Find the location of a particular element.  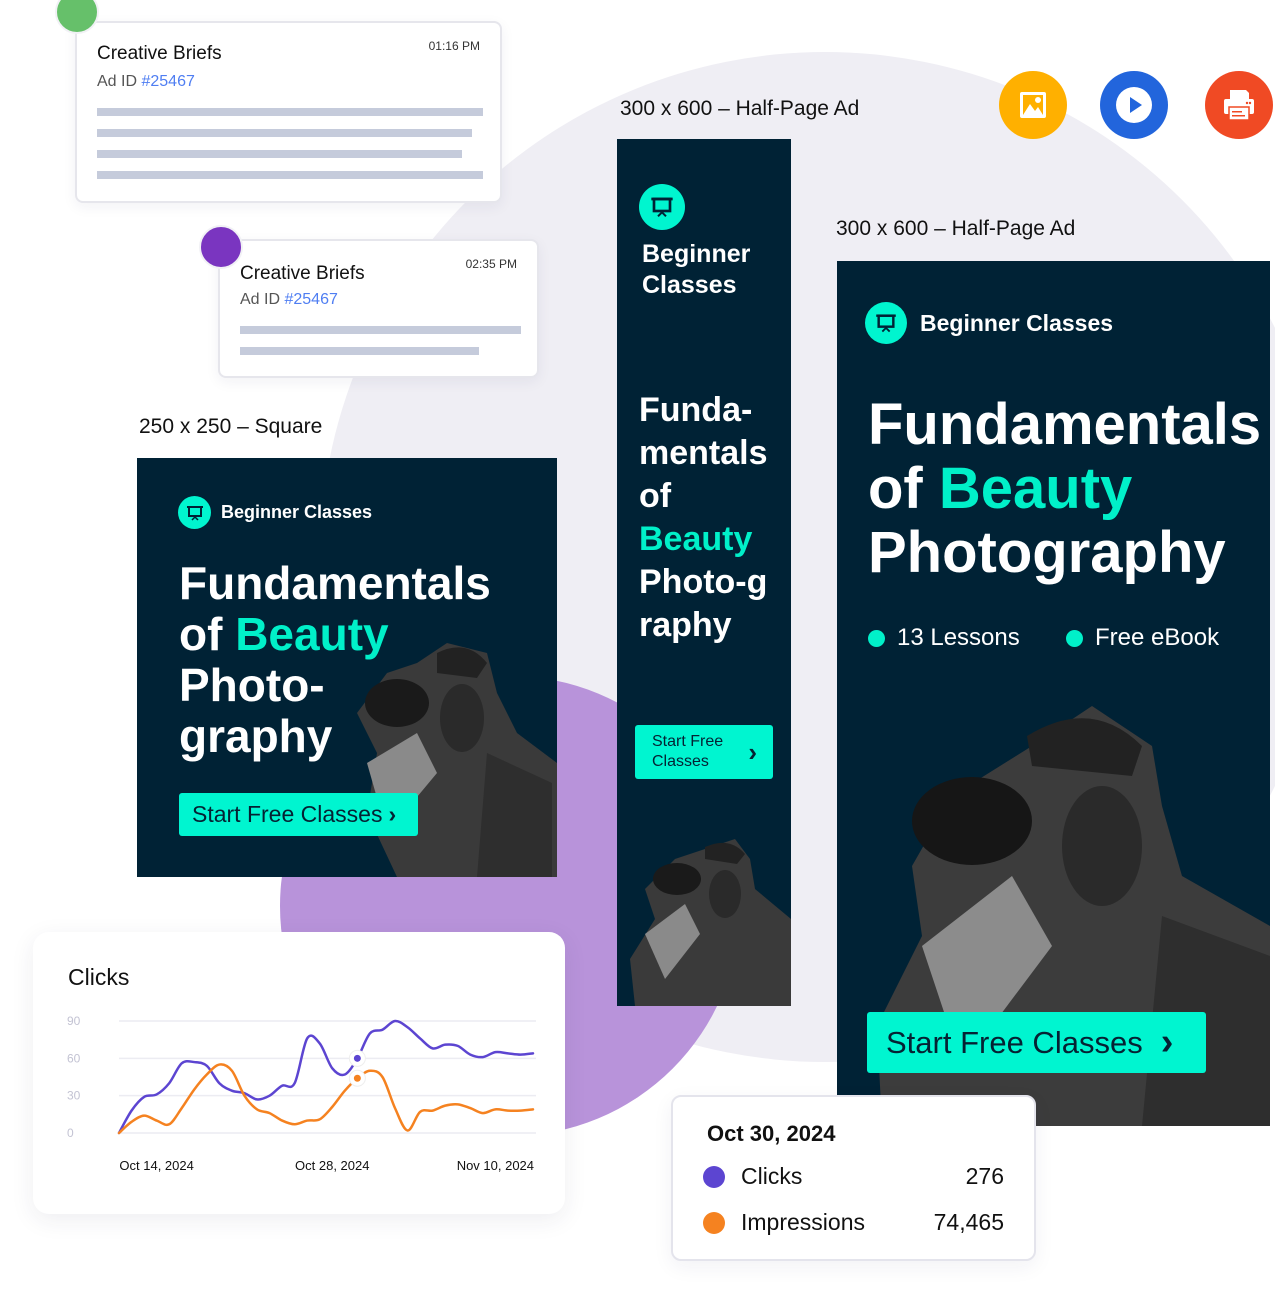

series-line-impressions is located at coordinates (326, 1099).